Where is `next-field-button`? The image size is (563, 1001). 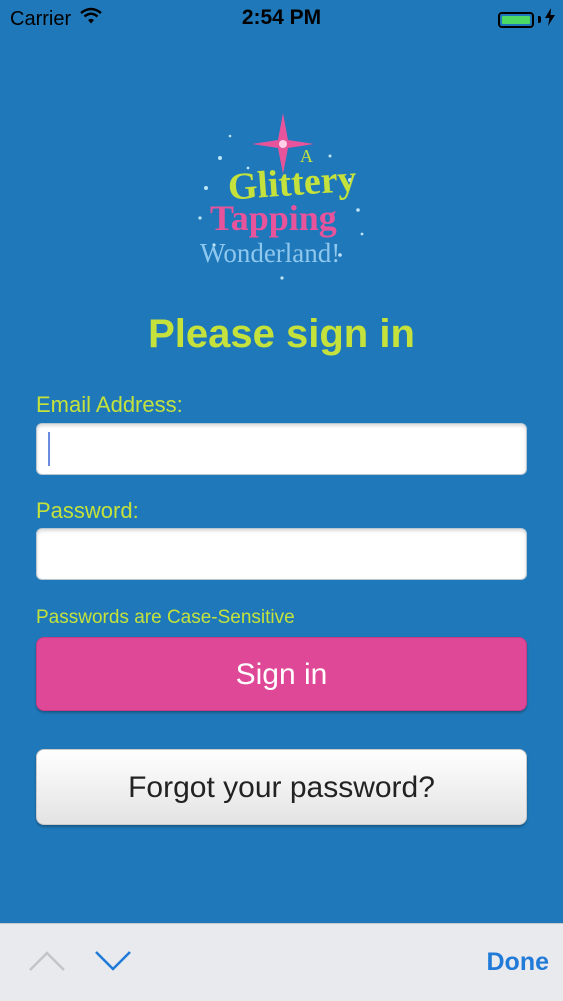
next-field-button is located at coordinates (113, 963).